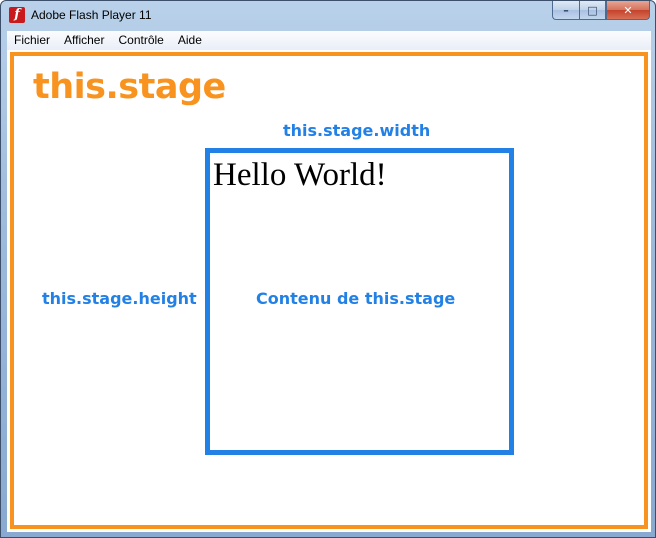  Describe the element at coordinates (129, 87) in the screenshot. I see `stage-title: this.stage` at that location.